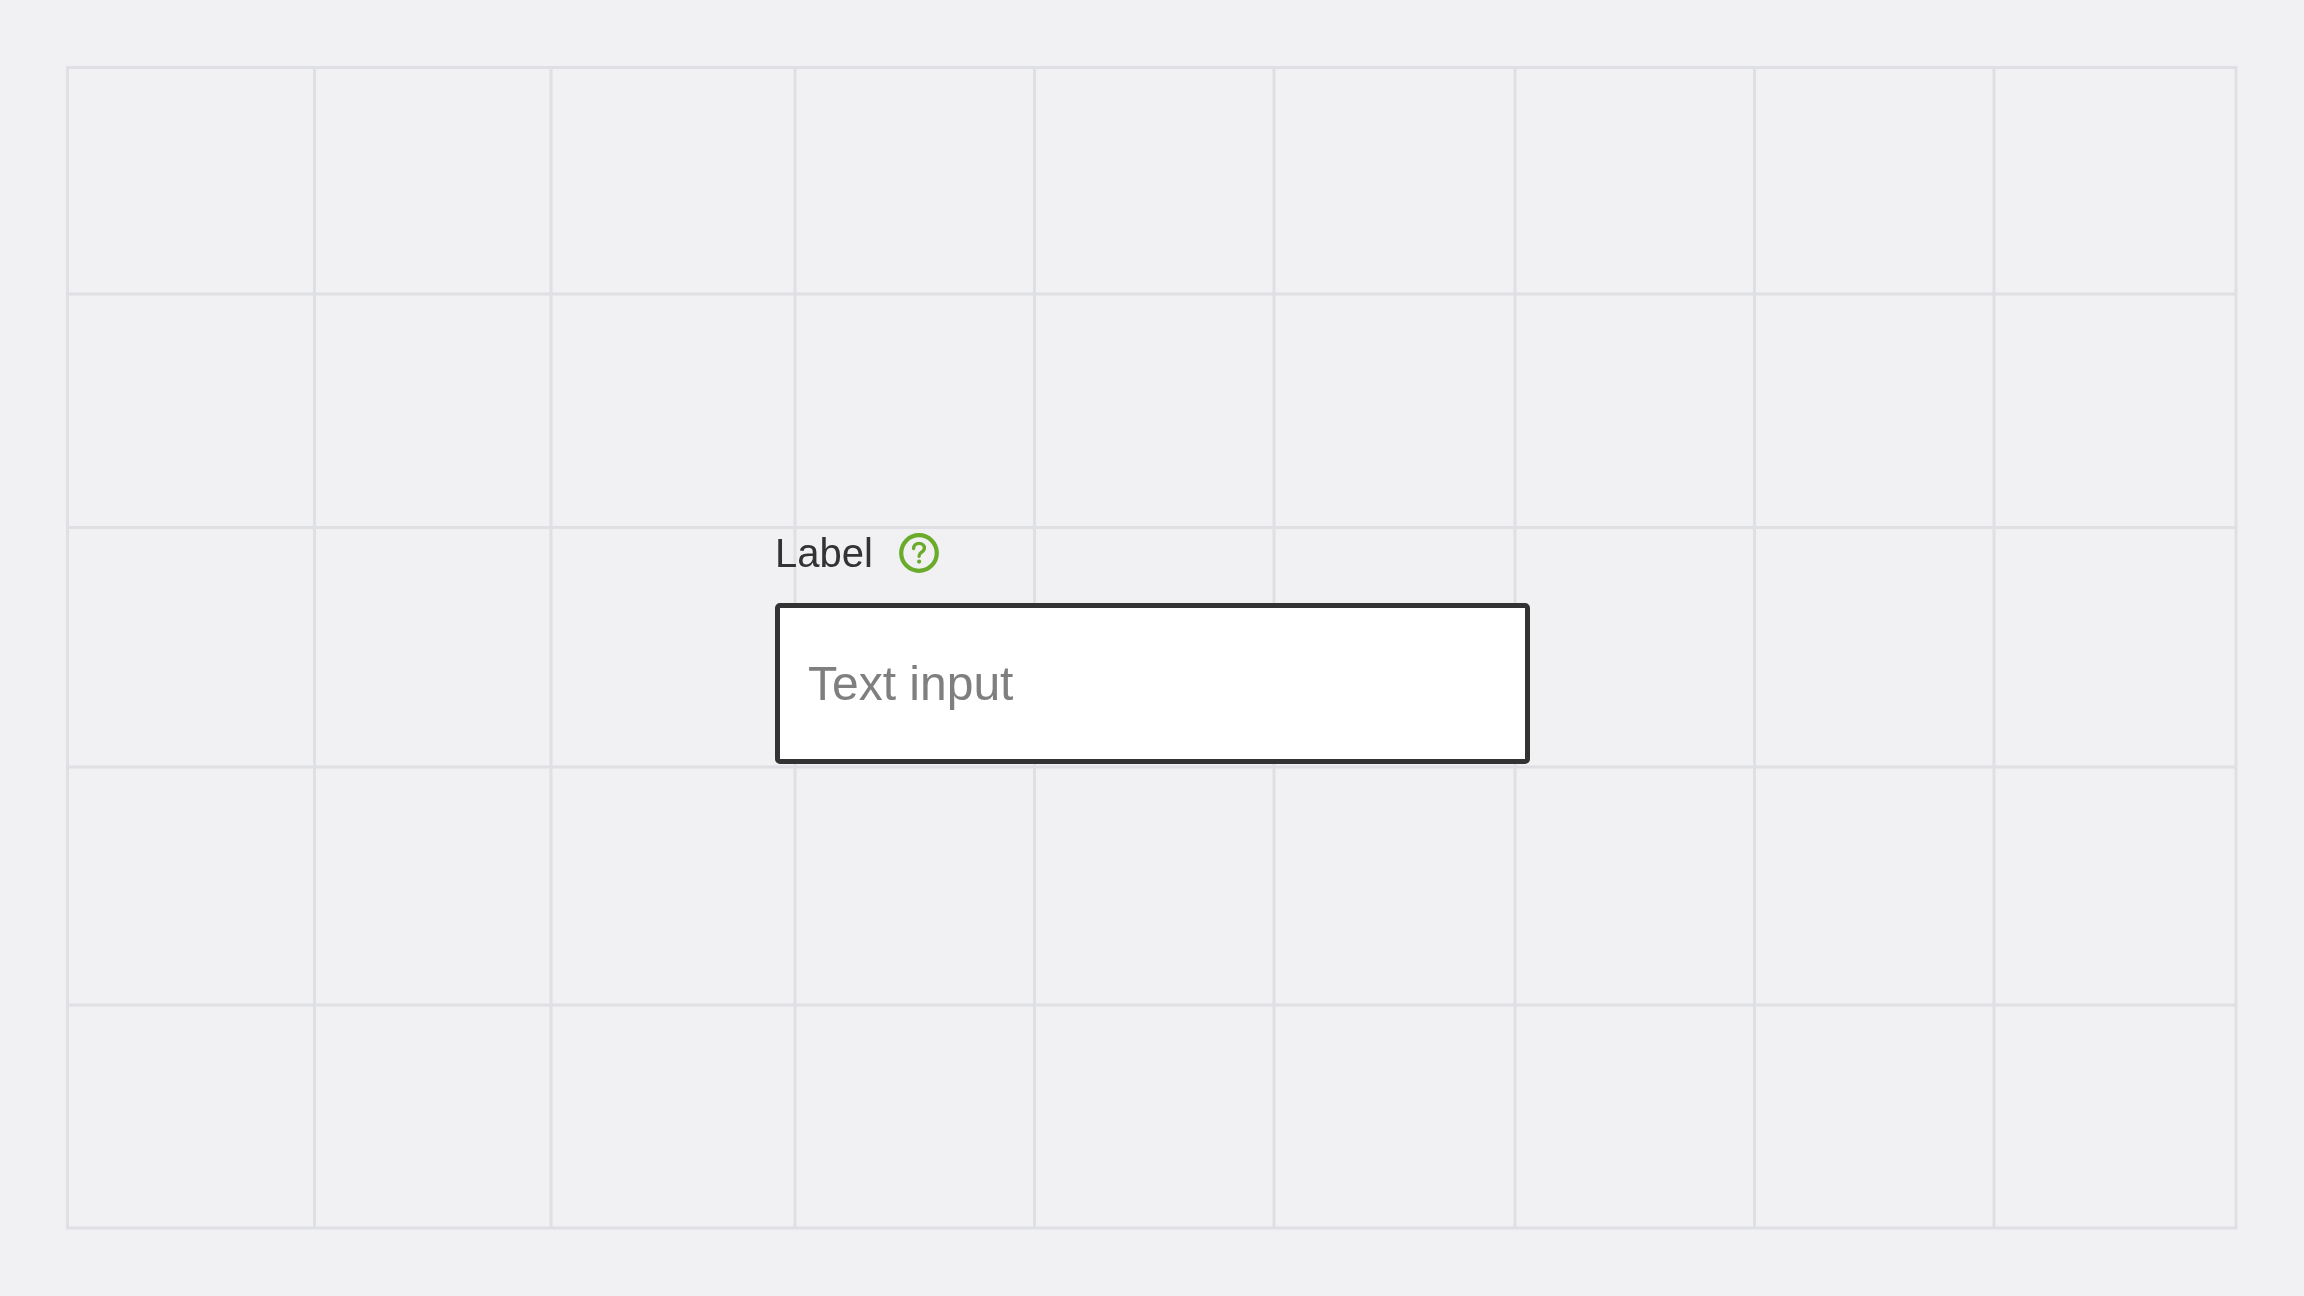 The image size is (2304, 1296). I want to click on field-label: Label, so click(824, 553).